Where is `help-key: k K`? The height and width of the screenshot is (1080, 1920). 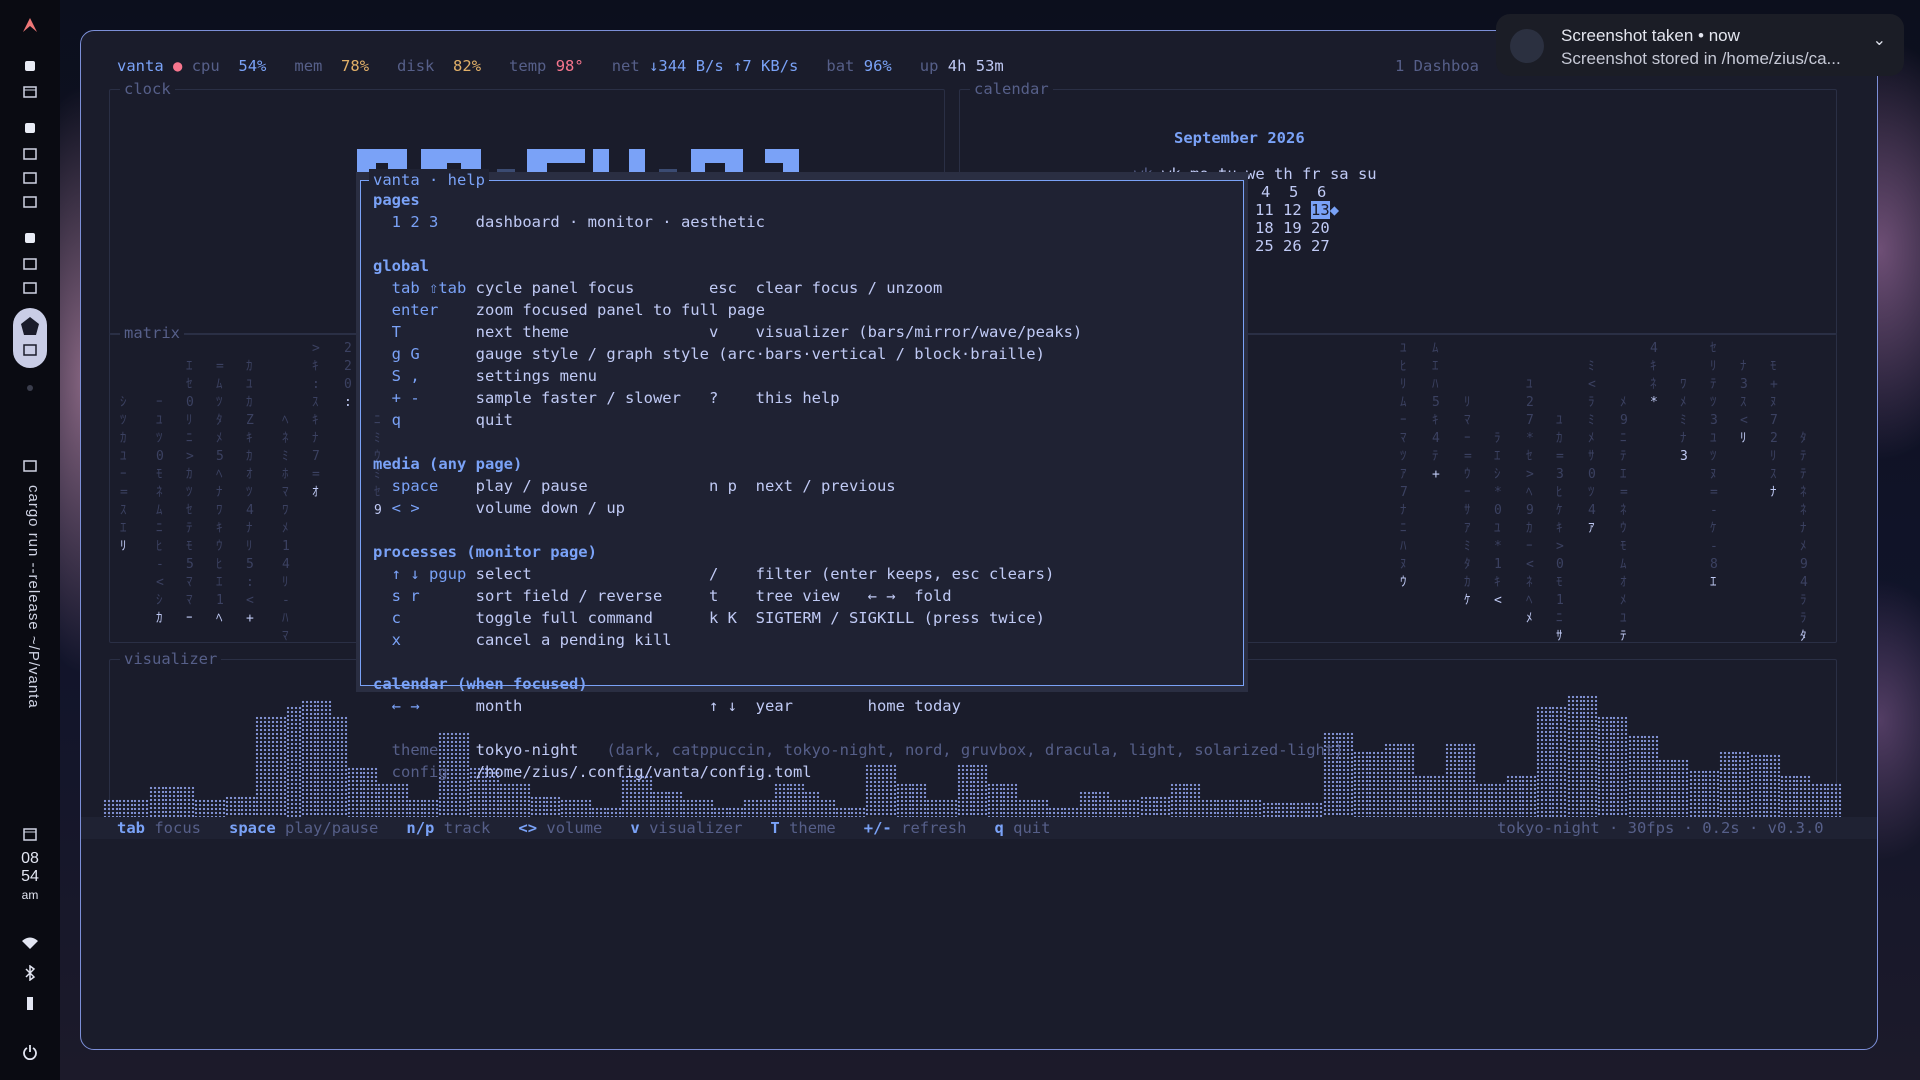
help-key: k K is located at coordinates (722, 618).